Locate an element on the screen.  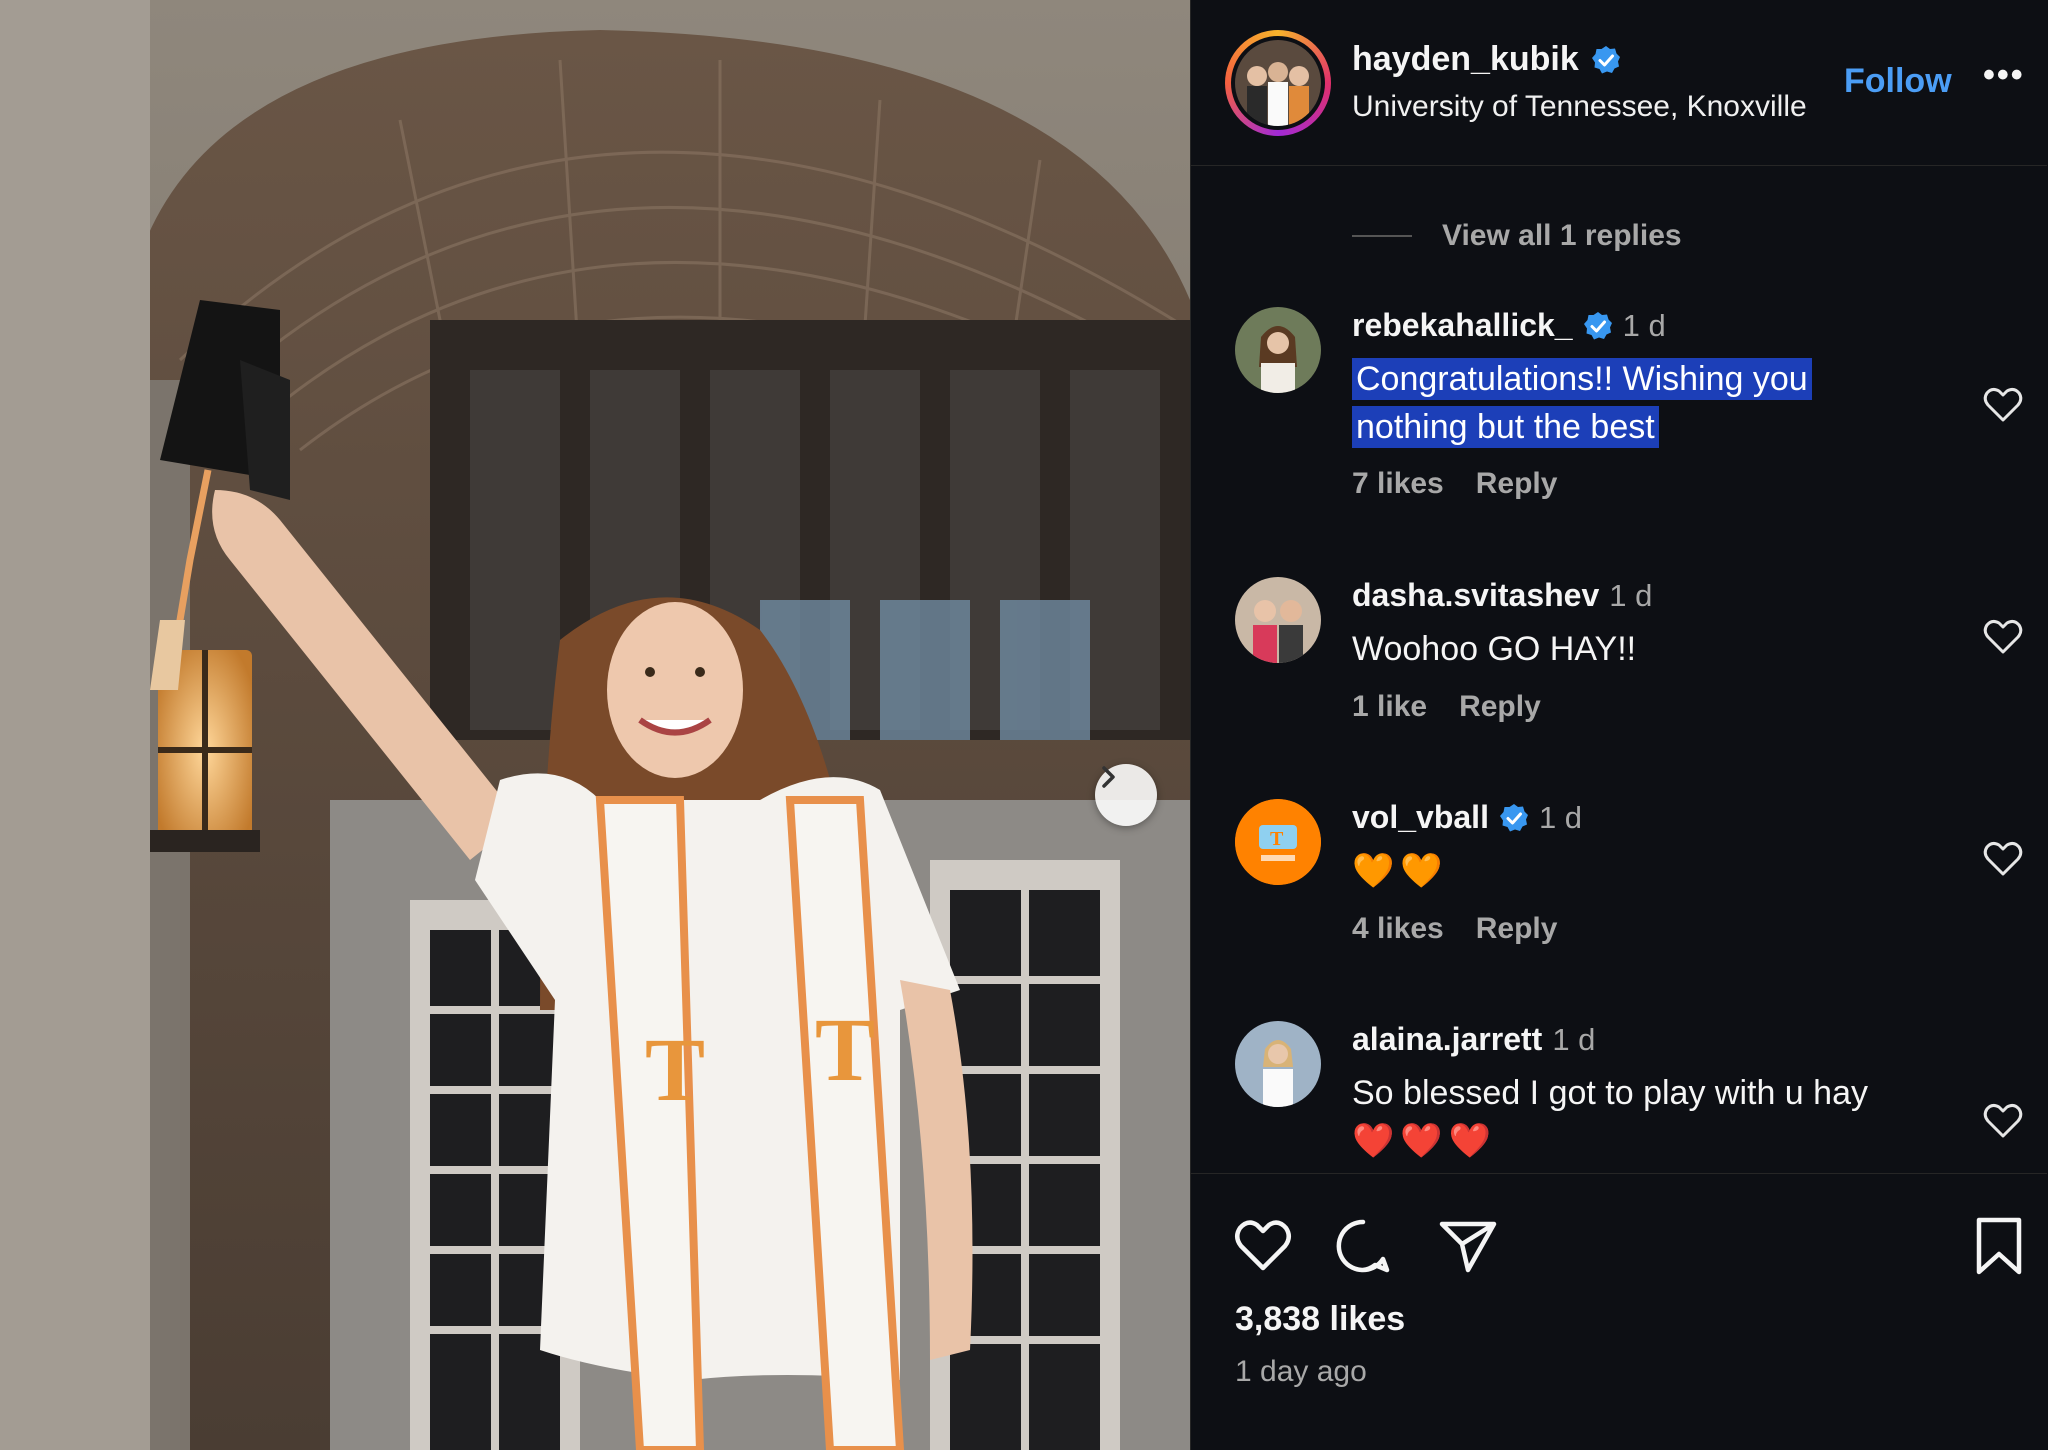
comment-meta: 1 like Reply is located at coordinates (1446, 707).